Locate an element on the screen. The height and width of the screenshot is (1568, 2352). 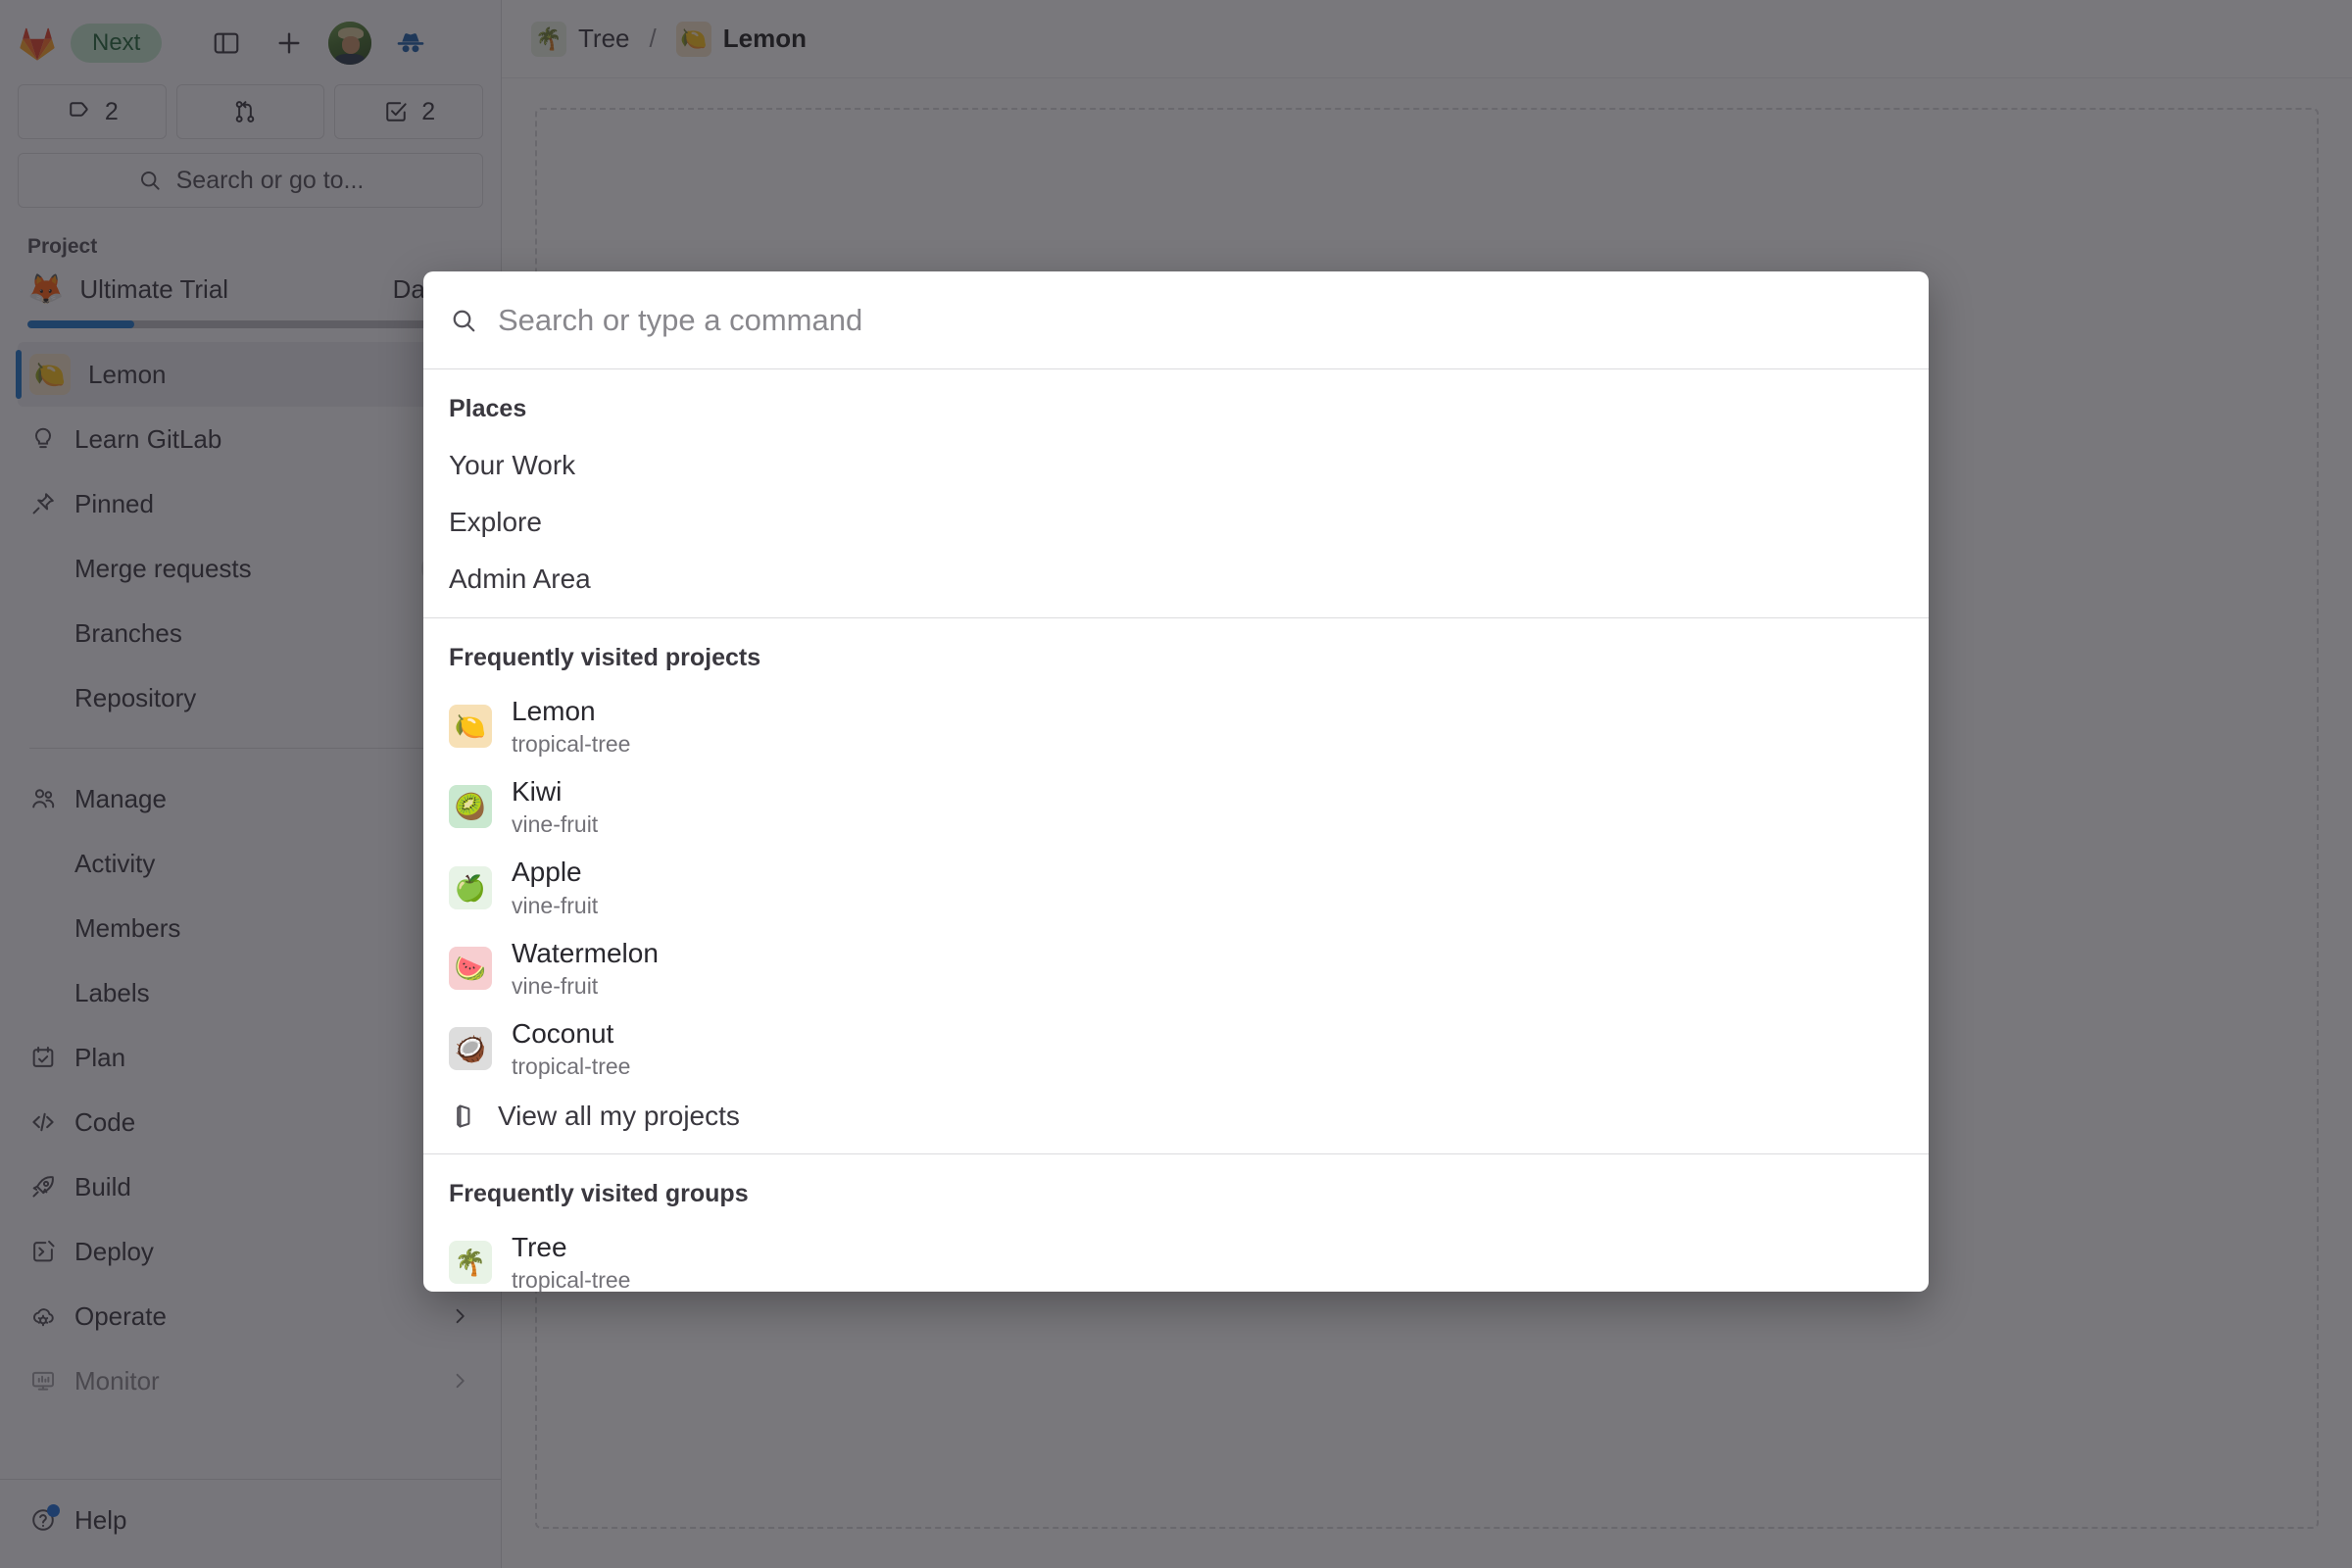
command-palette-input is located at coordinates (1200, 320).